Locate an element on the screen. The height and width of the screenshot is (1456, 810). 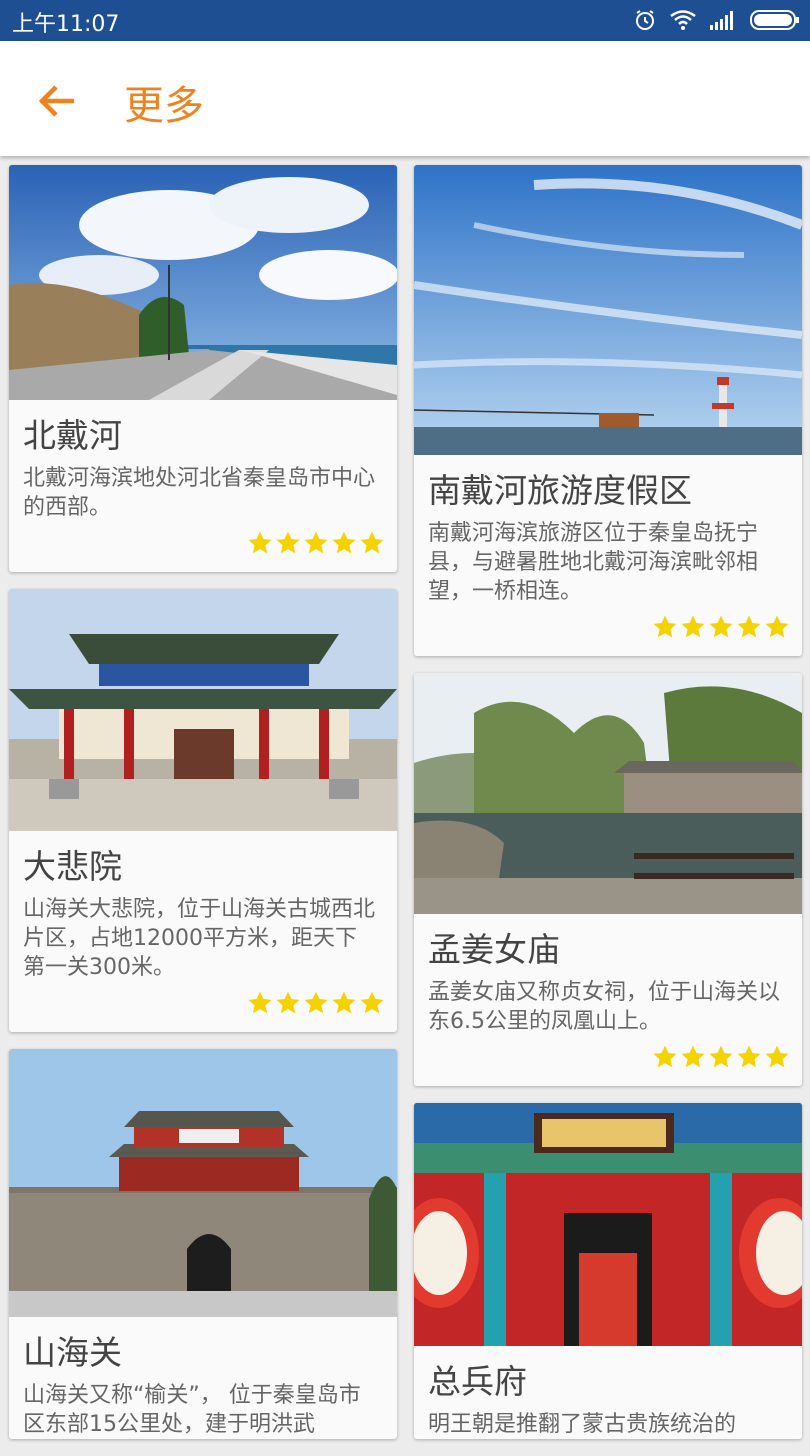
card-title: 孟姜女庙 is located at coordinates (494, 949).